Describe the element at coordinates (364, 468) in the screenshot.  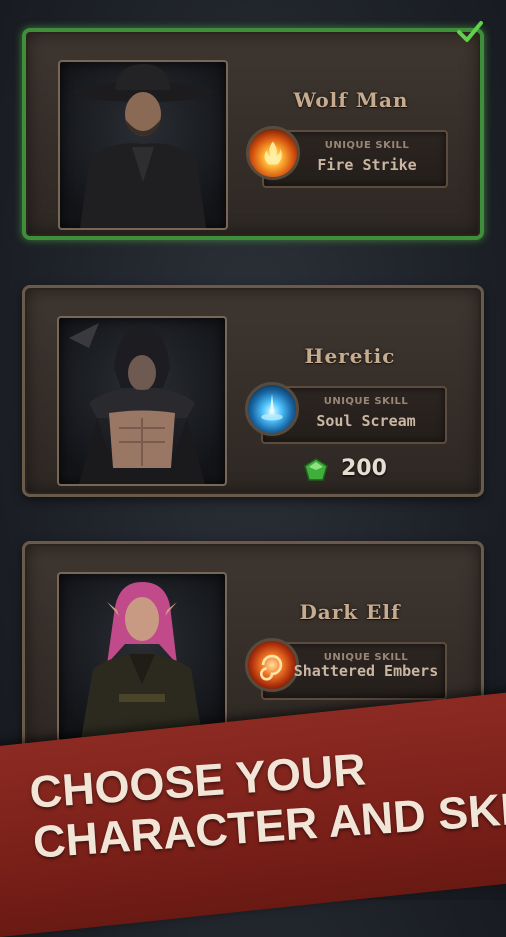
I see `price-value: 200` at that location.